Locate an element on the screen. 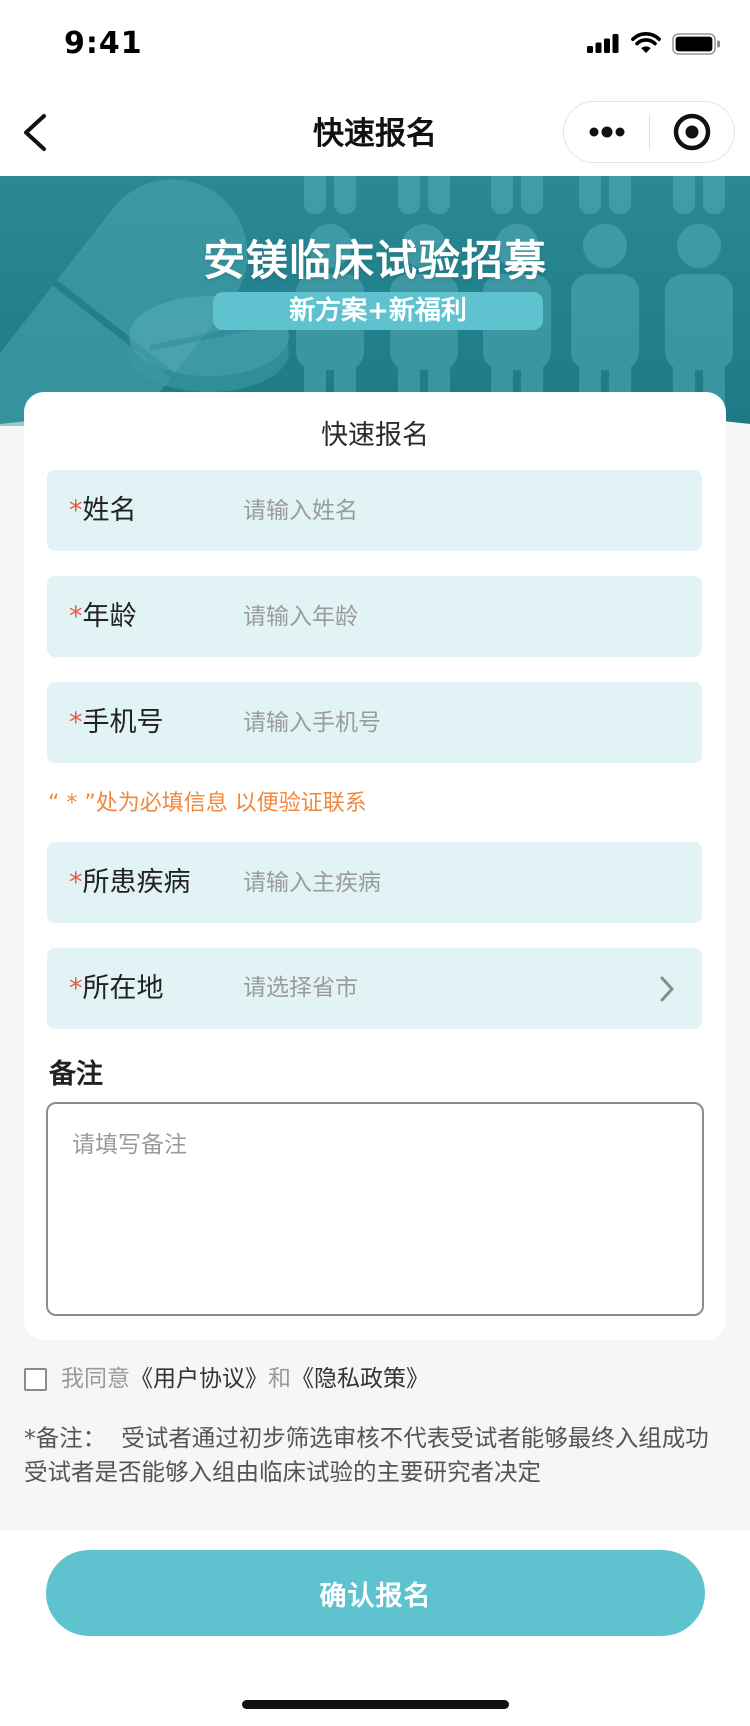 The image size is (750, 1726). close-mini-program-button is located at coordinates (692, 132).